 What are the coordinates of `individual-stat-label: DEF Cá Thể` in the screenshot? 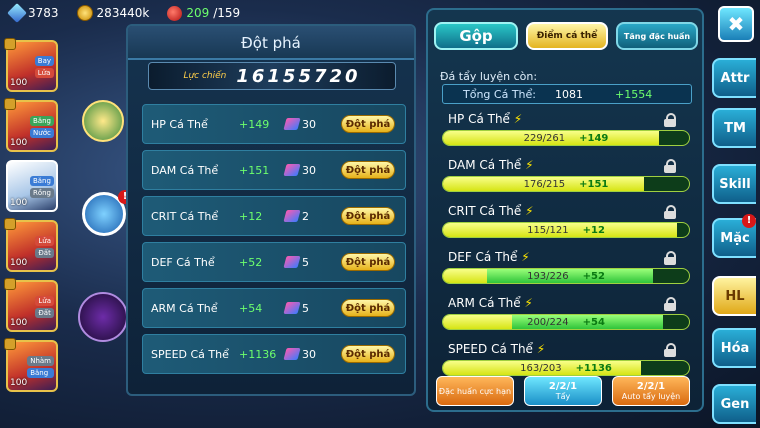 It's located at (483, 257).